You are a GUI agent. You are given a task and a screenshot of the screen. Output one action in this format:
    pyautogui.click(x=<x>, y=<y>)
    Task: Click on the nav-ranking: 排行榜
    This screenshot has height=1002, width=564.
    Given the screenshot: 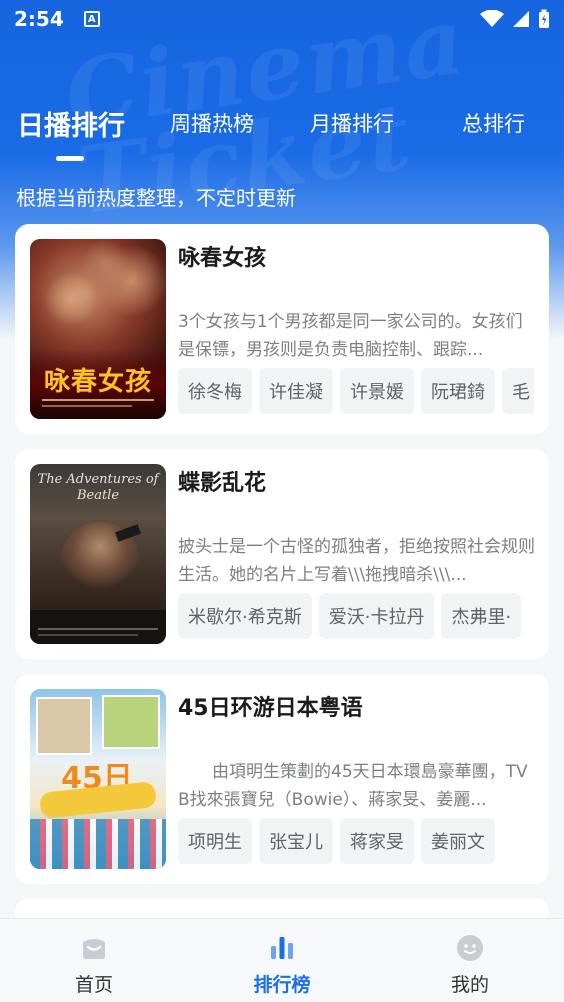 What is the action you would take?
    pyautogui.click(x=282, y=960)
    